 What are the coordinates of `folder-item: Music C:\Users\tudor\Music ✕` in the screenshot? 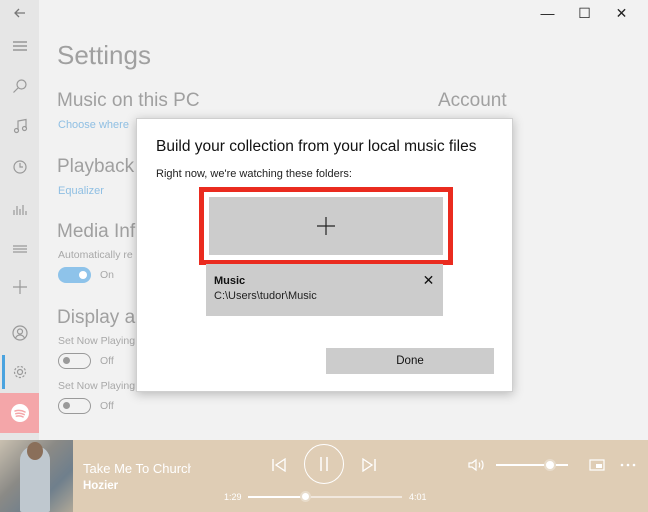 It's located at (324, 290).